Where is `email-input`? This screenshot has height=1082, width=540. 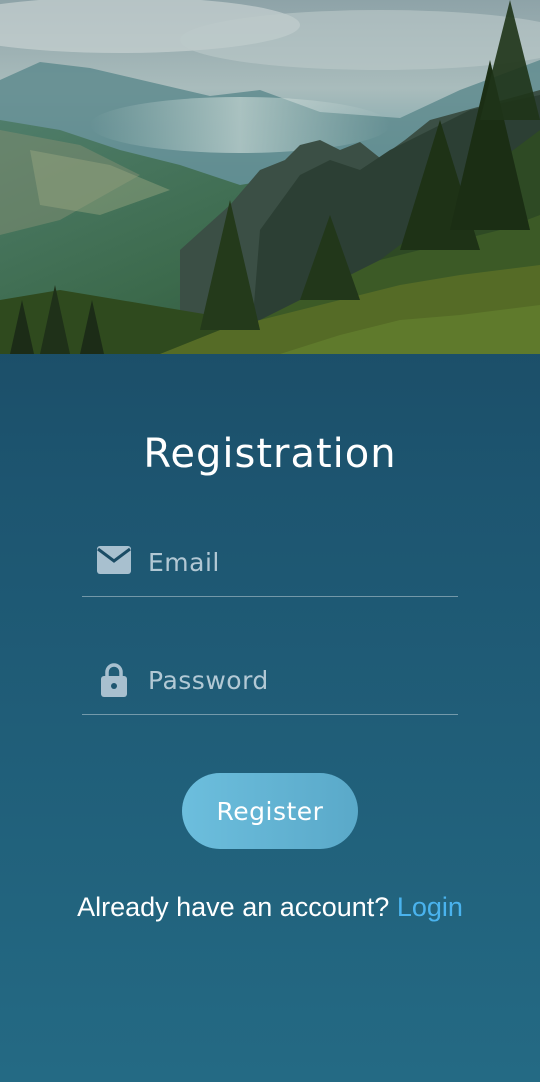 email-input is located at coordinates (298, 562).